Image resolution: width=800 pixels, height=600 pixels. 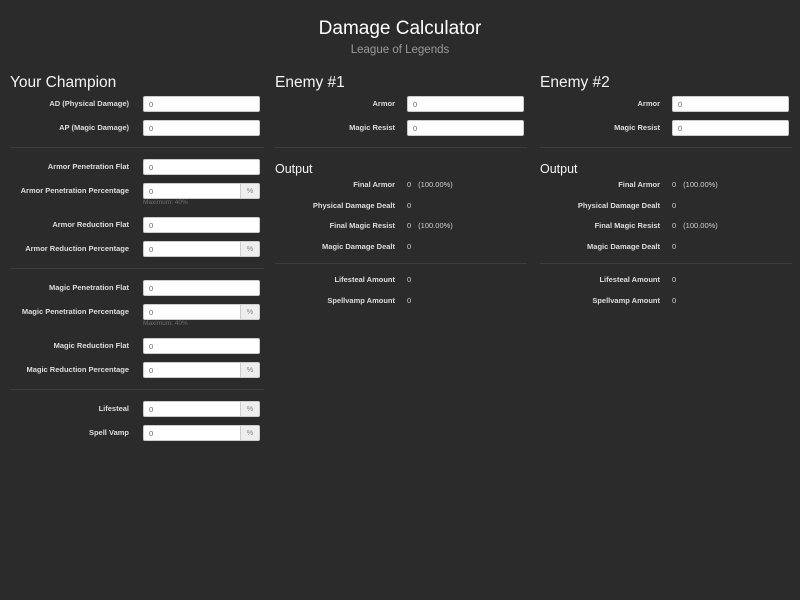 I want to click on lifesteal-label: Lifesteal, so click(x=113, y=408).